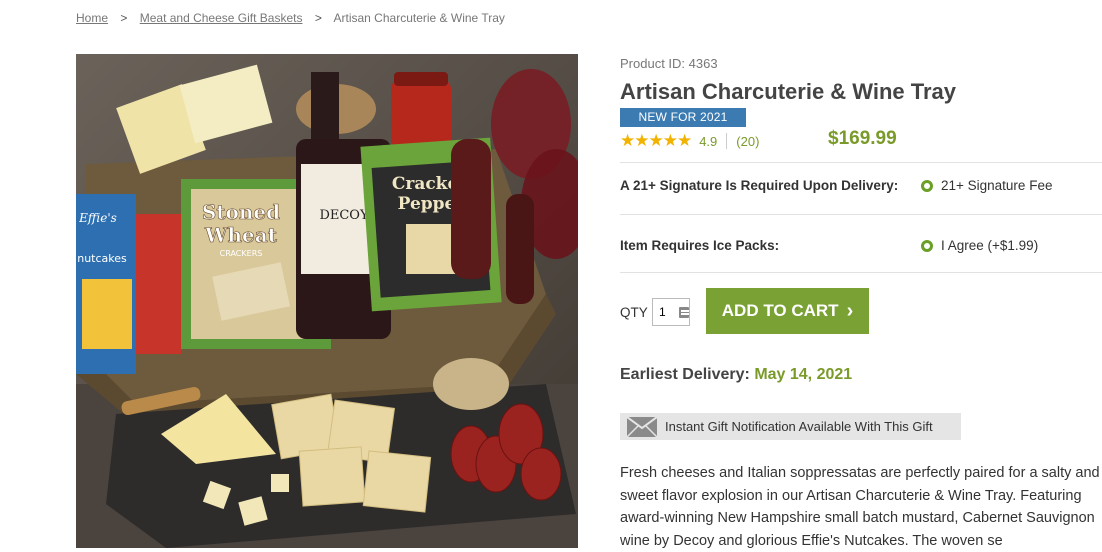  Describe the element at coordinates (862, 138) in the screenshot. I see `price: $169.99` at that location.